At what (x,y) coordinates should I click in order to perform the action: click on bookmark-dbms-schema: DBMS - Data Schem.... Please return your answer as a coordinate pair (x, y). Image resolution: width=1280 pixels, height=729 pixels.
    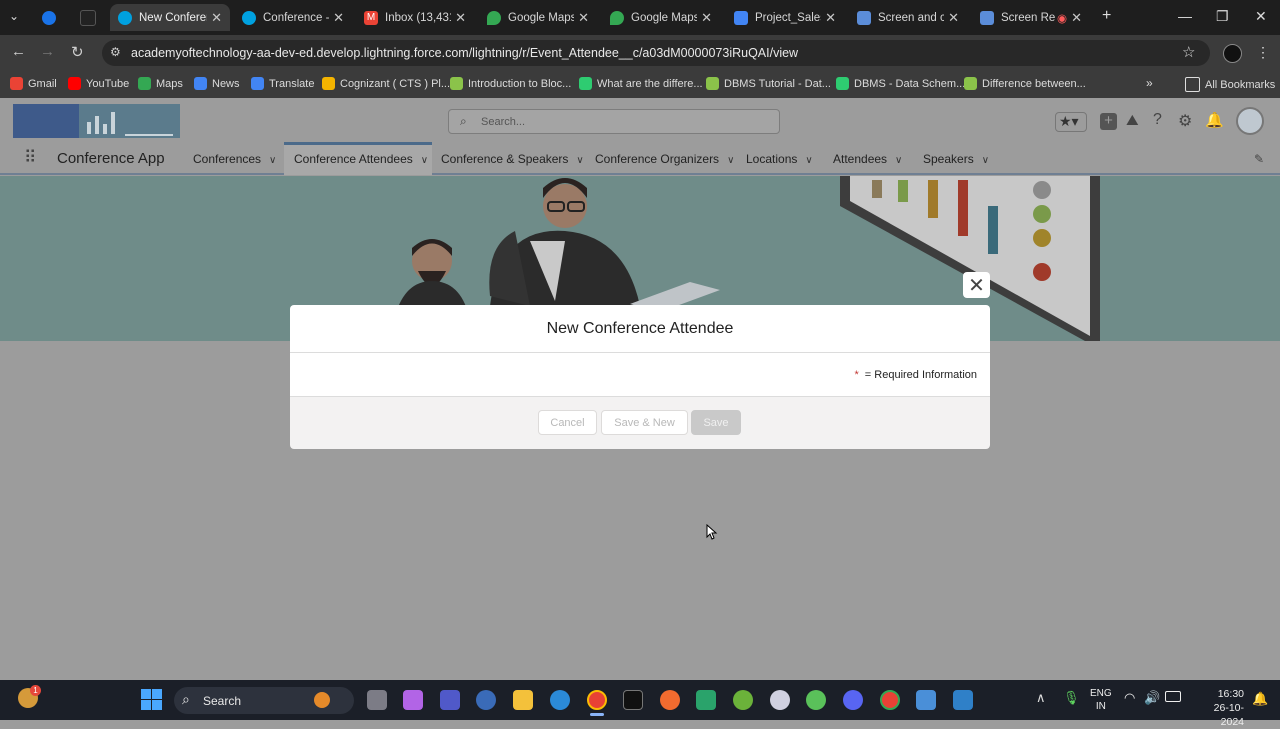
    Looking at the image, I should click on (900, 83).